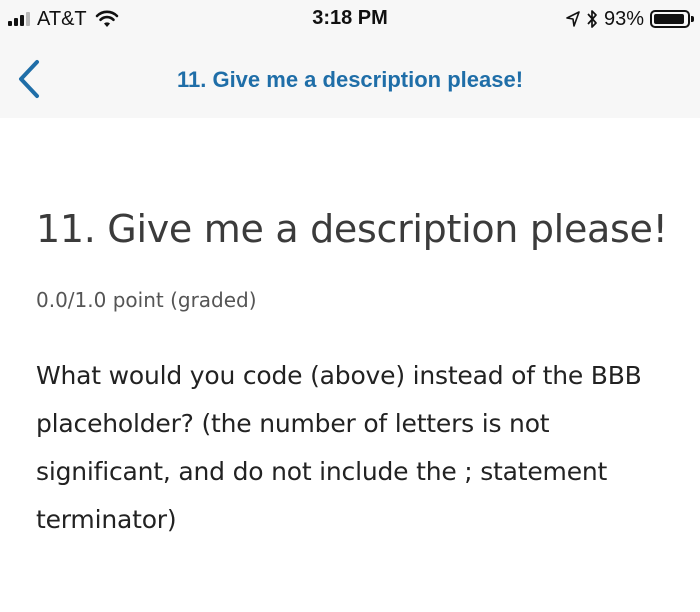  I want to click on battery-percent: 93%, so click(623, 18).